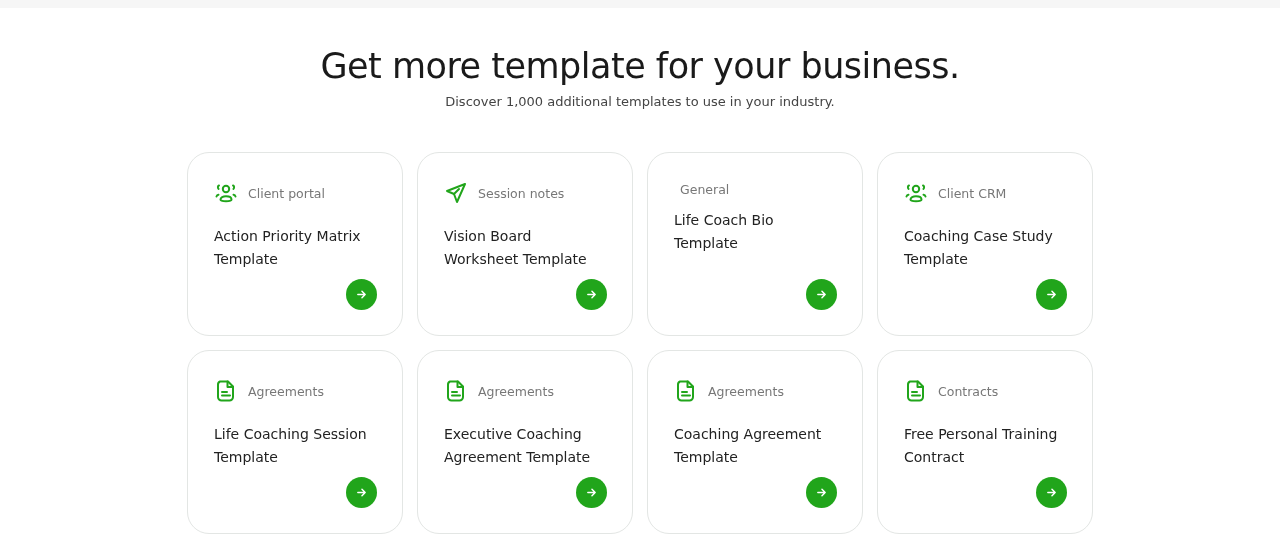 This screenshot has width=1280, height=548. I want to click on template-card: Agreements Coaching Agreement Template, so click(755, 442).